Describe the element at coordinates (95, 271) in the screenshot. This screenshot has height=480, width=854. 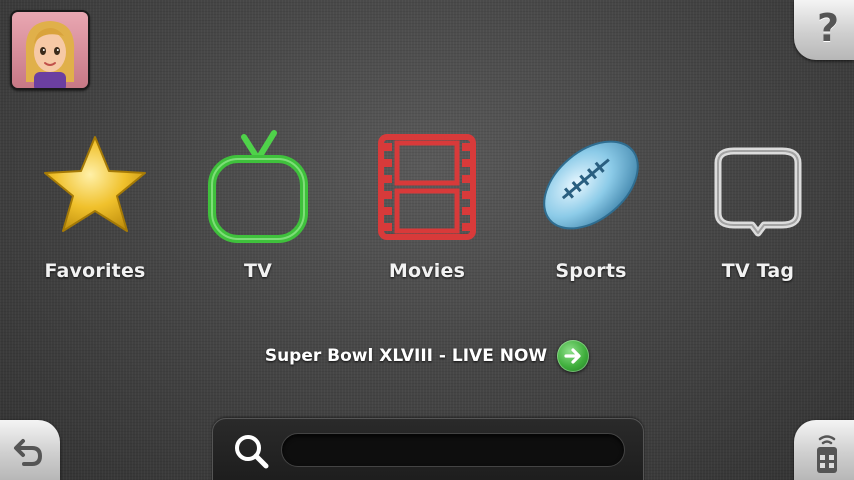
I see `category-label: Favorites` at that location.